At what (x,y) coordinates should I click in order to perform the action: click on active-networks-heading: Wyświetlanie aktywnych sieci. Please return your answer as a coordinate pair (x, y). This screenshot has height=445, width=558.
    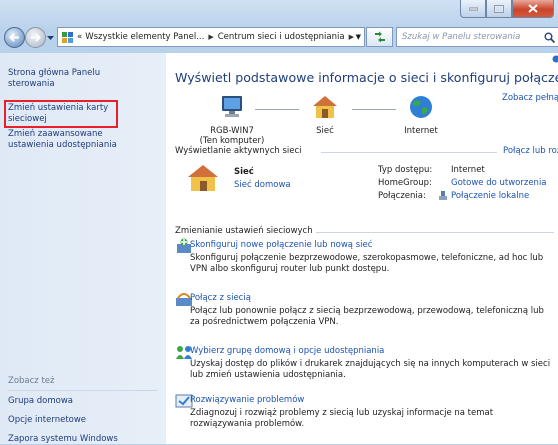
    Looking at the image, I should click on (238, 151).